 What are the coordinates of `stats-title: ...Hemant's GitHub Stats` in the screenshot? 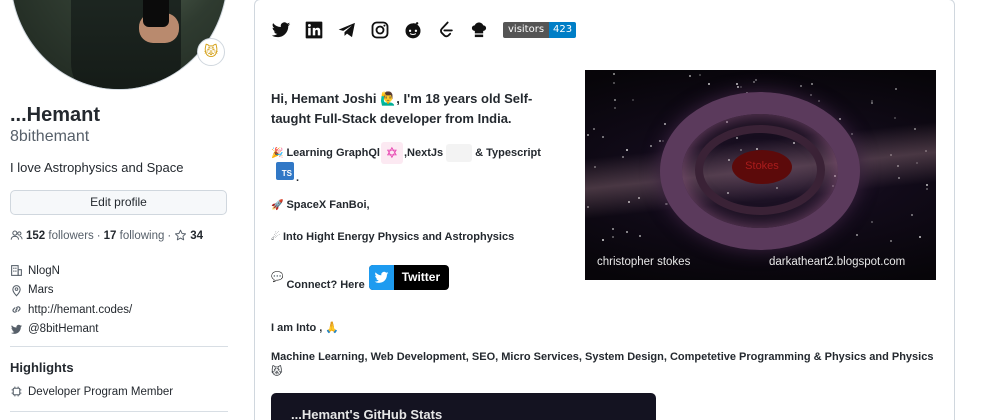 It's located at (367, 413).